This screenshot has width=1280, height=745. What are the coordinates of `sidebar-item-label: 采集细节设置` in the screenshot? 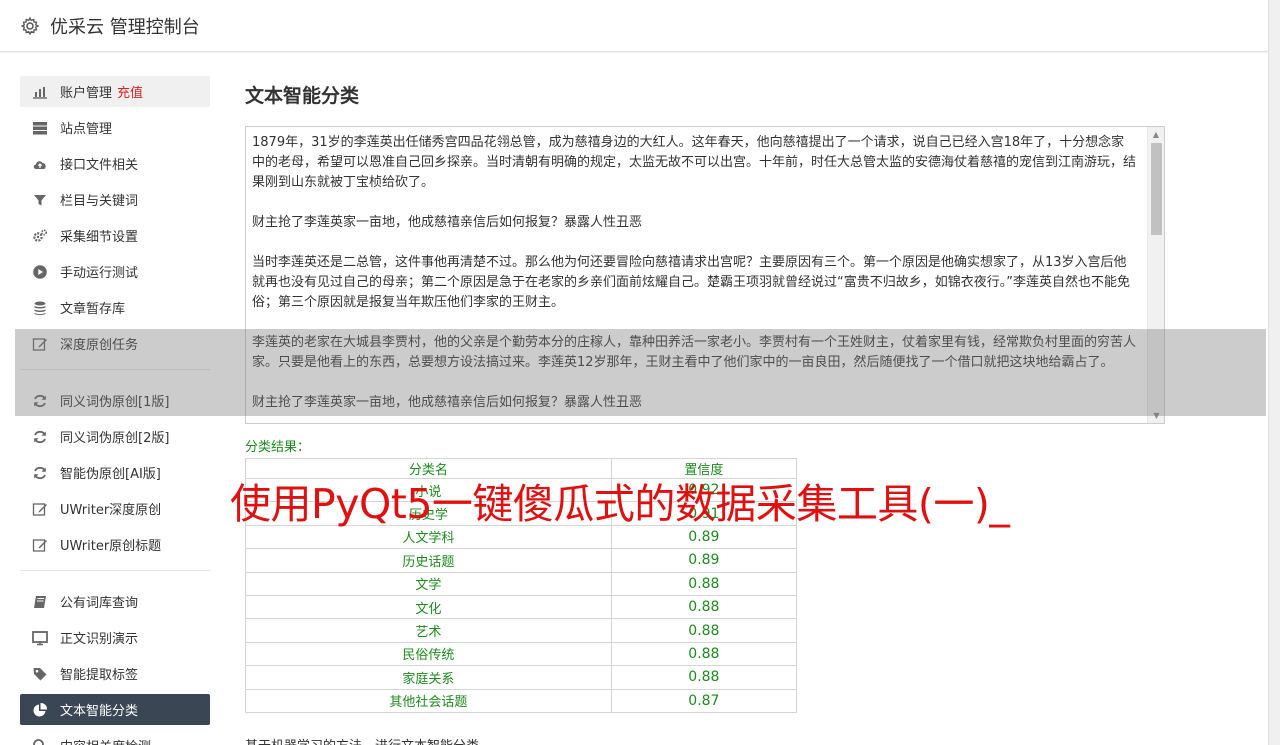 It's located at (99, 237).